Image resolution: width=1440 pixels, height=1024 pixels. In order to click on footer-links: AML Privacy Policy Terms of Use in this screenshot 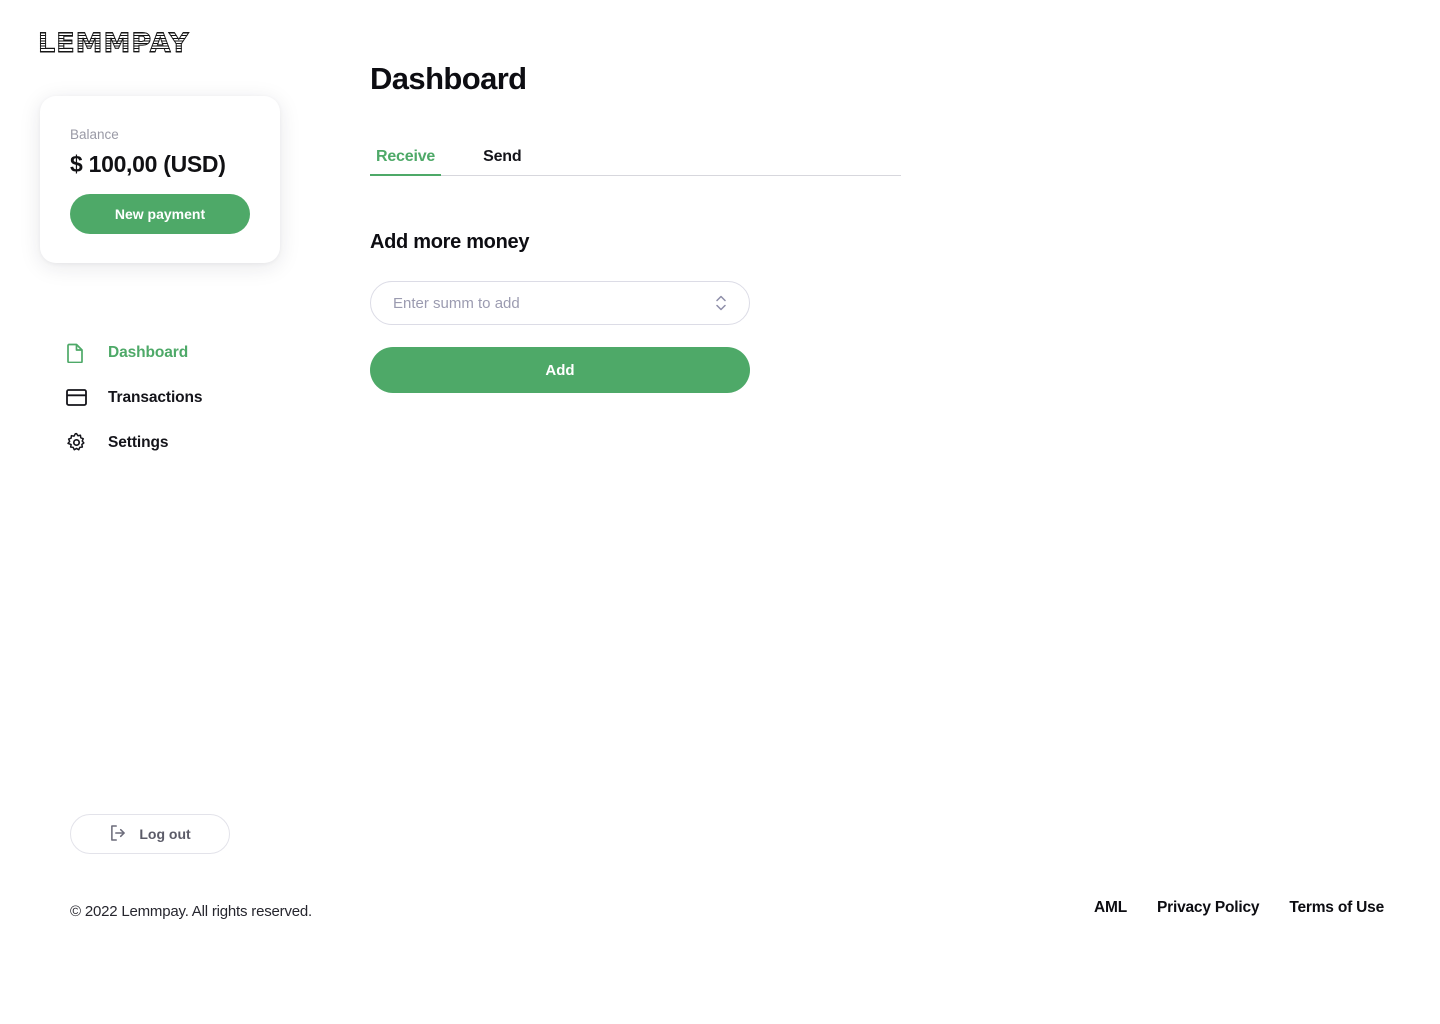, I will do `click(1239, 908)`.